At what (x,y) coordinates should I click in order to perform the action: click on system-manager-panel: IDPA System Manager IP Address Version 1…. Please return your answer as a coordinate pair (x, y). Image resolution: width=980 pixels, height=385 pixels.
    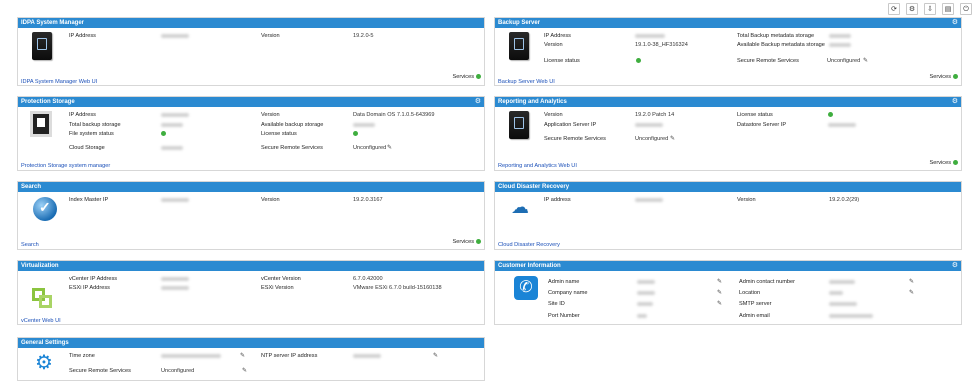
    Looking at the image, I should click on (251, 51).